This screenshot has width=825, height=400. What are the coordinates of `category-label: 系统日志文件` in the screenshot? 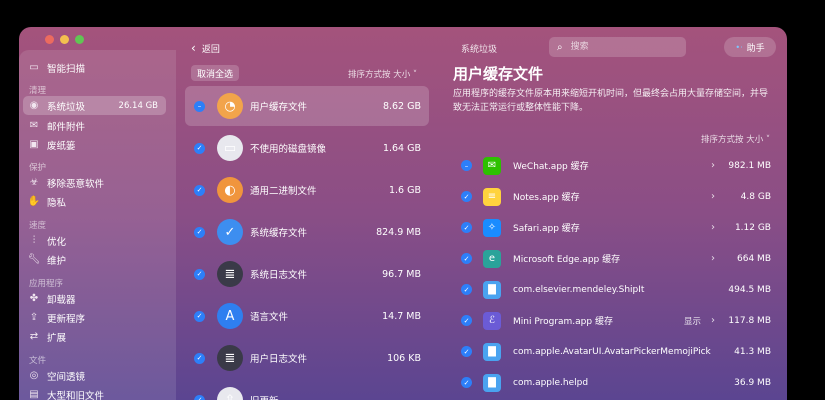 It's located at (279, 275).